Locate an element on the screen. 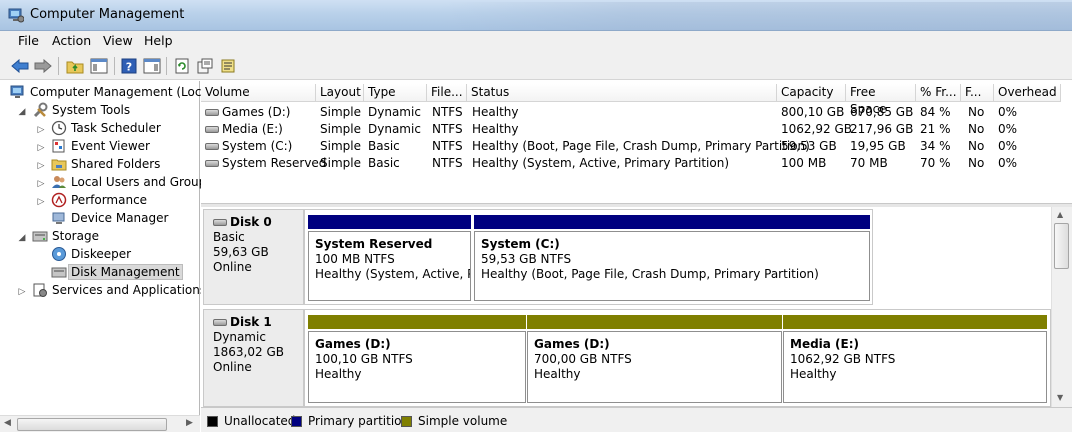 The width and height of the screenshot is (1072, 432). partition-name: Games (D:) is located at coordinates (353, 344).